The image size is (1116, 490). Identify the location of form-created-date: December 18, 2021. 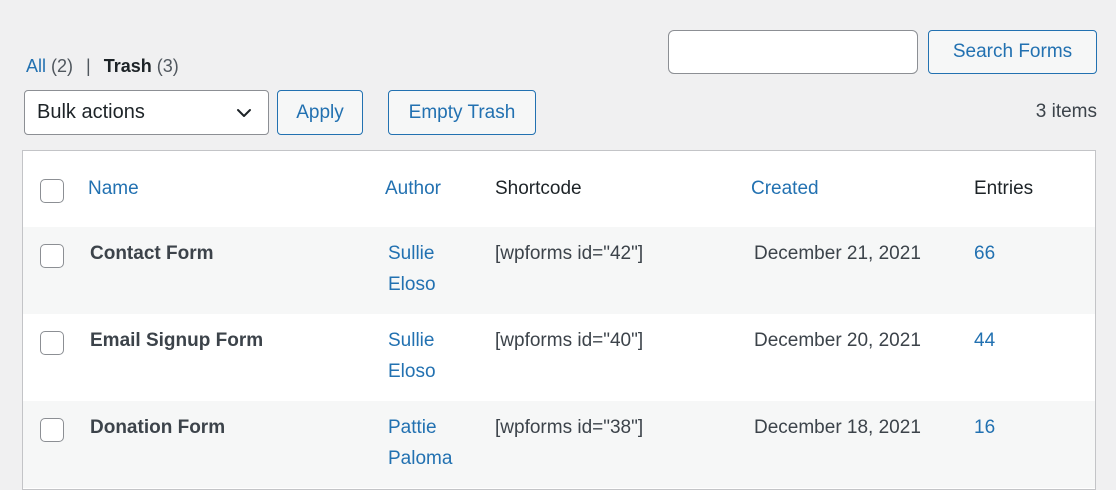
(837, 427).